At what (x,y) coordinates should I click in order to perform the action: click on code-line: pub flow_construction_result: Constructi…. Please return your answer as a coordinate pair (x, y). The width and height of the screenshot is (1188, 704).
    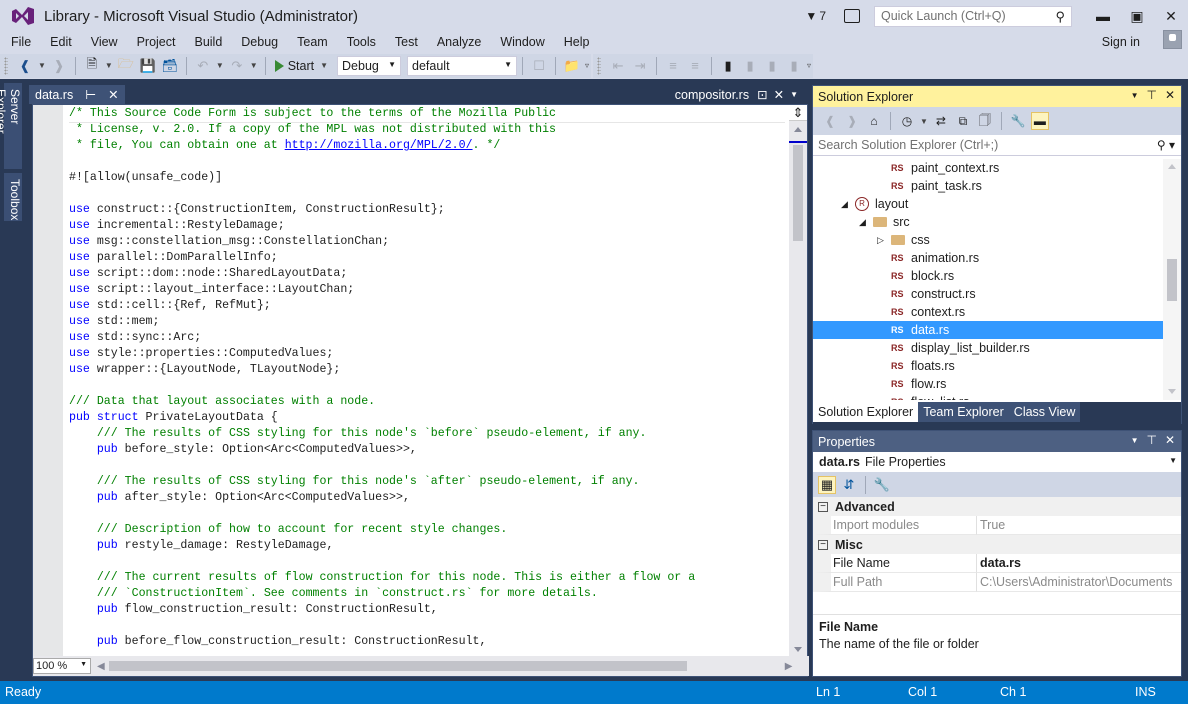
    Looking at the image, I should click on (427, 610).